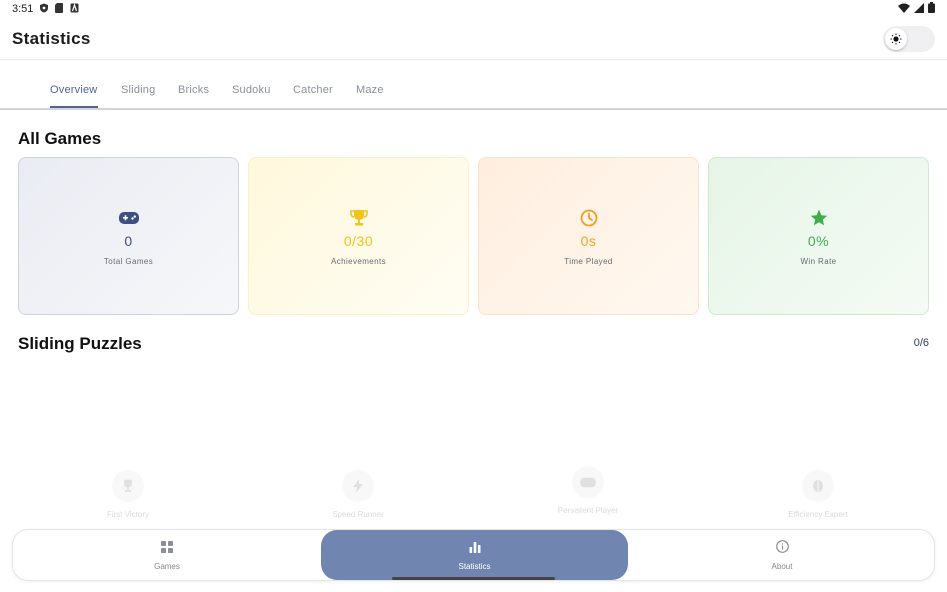 The width and height of the screenshot is (947, 592). I want to click on achievement-label: Persistent Player, so click(588, 510).